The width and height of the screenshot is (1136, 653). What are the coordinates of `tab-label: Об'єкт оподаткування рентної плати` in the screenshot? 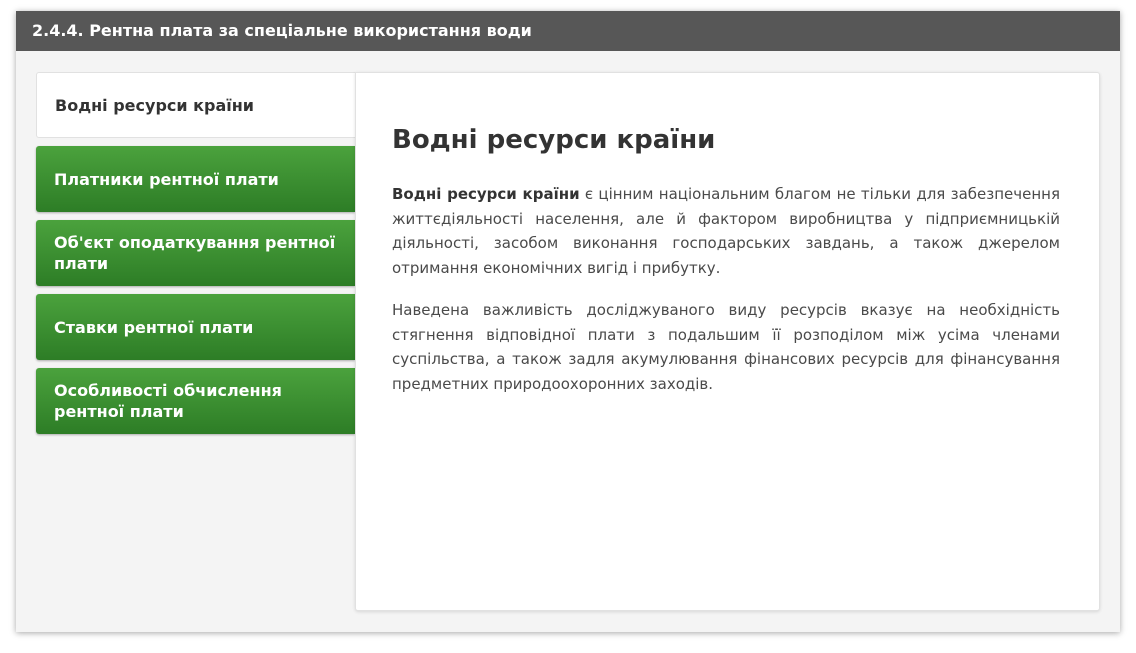 It's located at (195, 253).